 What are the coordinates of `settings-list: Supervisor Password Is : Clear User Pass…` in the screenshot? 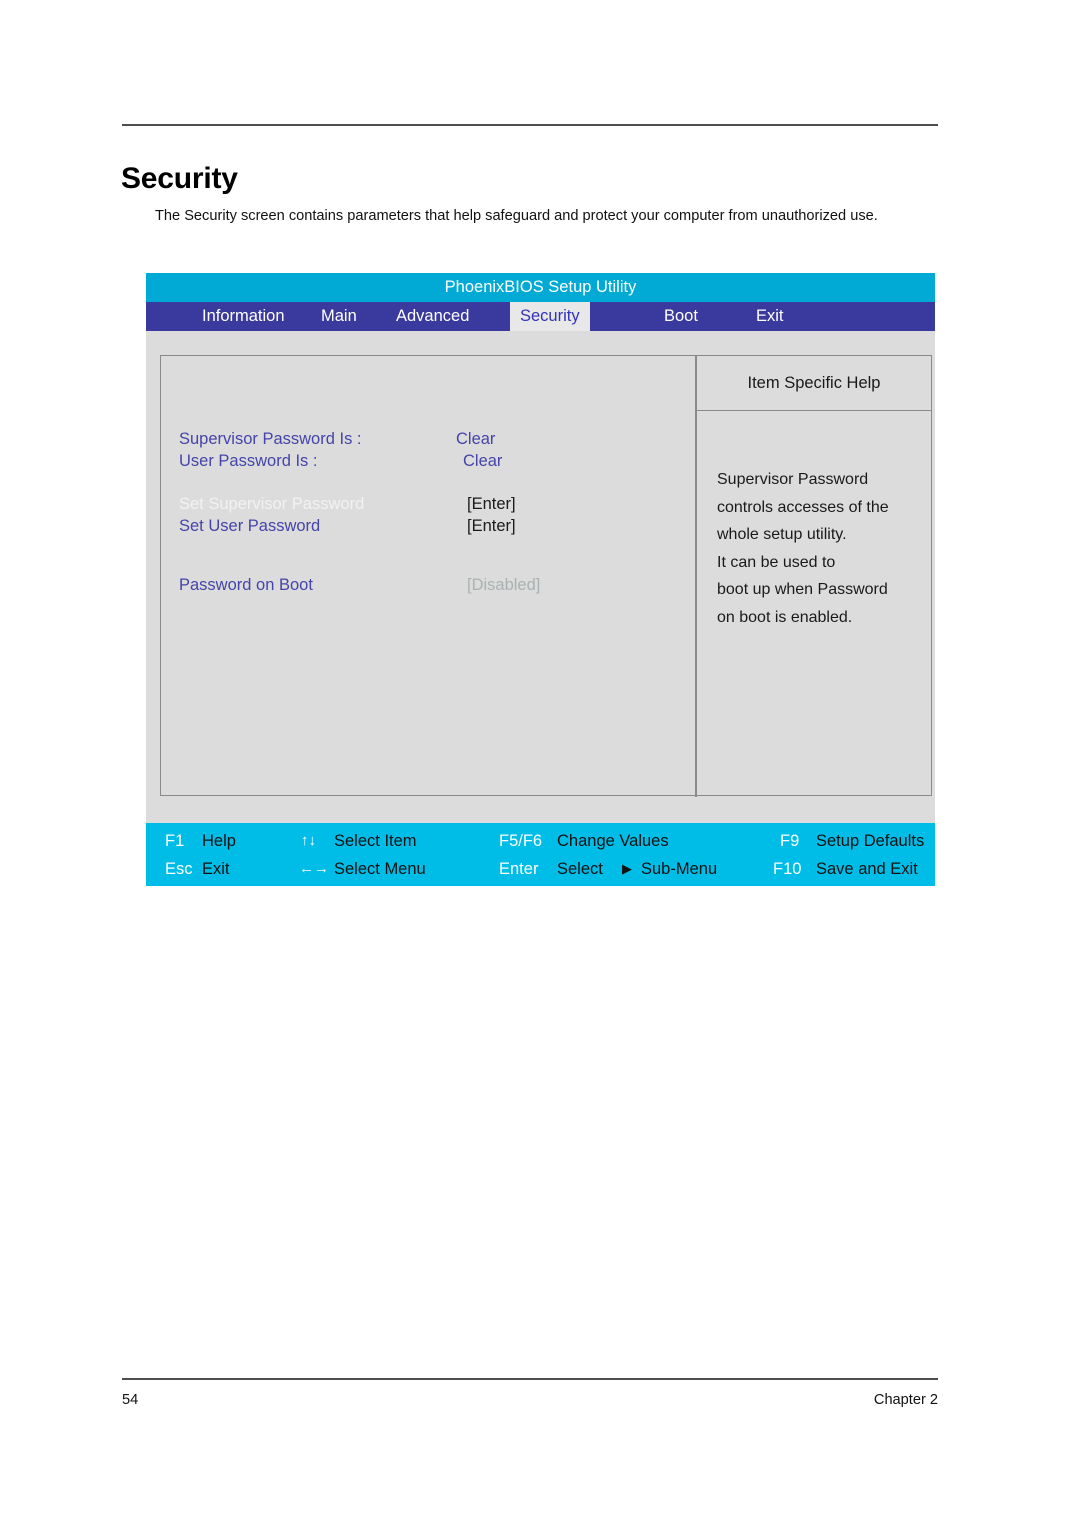 It's located at (428, 576).